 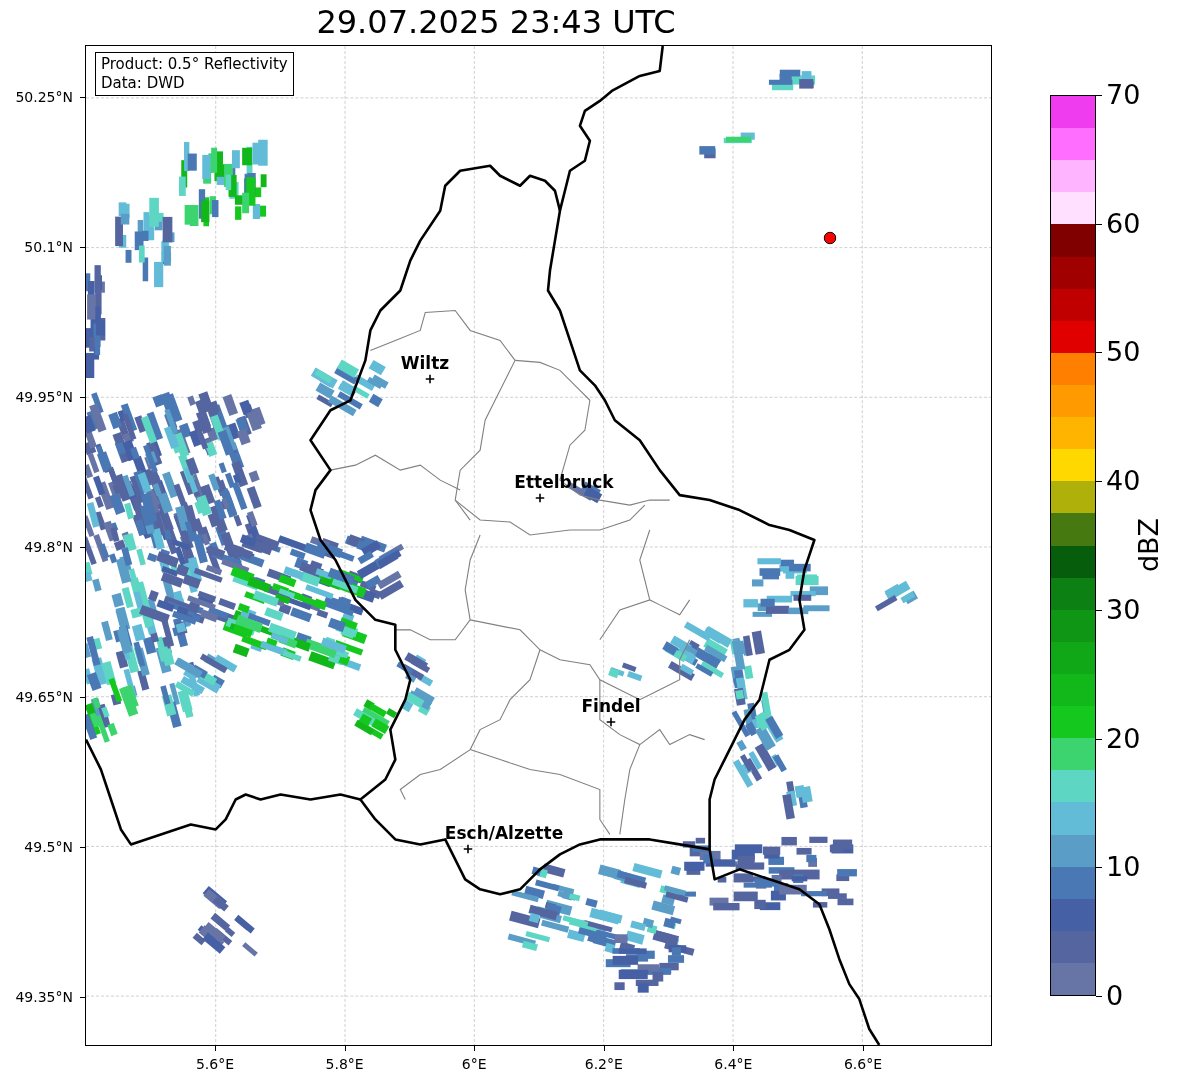 What do you see at coordinates (1123, 95) in the screenshot?
I see `colorbar-tick-label: 70` at bounding box center [1123, 95].